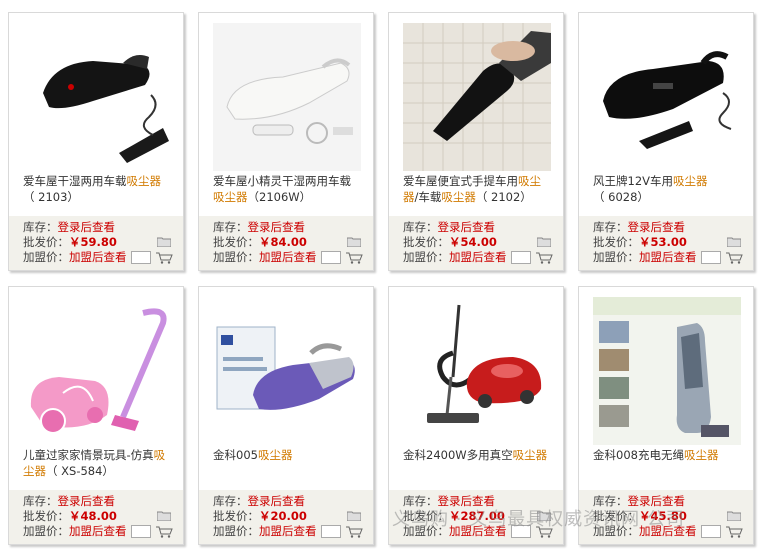  I want to click on product-info: 库存：登录后查看 批发价：￥84.00 加盟价：加盟后查看, so click(286, 243).